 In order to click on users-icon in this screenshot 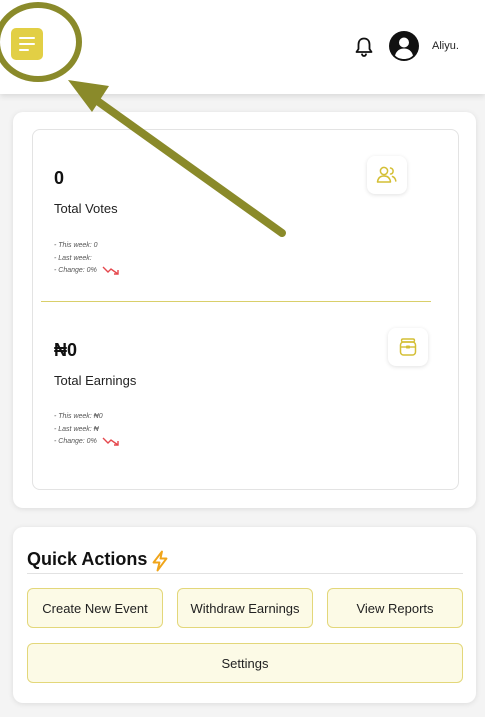, I will do `click(386, 174)`.